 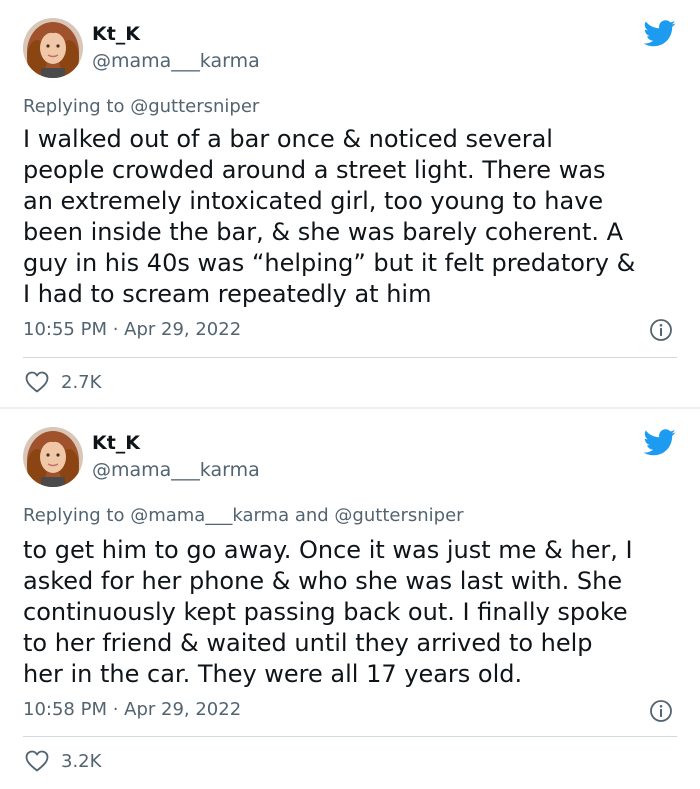 I want to click on tweet-timestamp: 10:58 PM · Apr 29, 2022, so click(x=132, y=710).